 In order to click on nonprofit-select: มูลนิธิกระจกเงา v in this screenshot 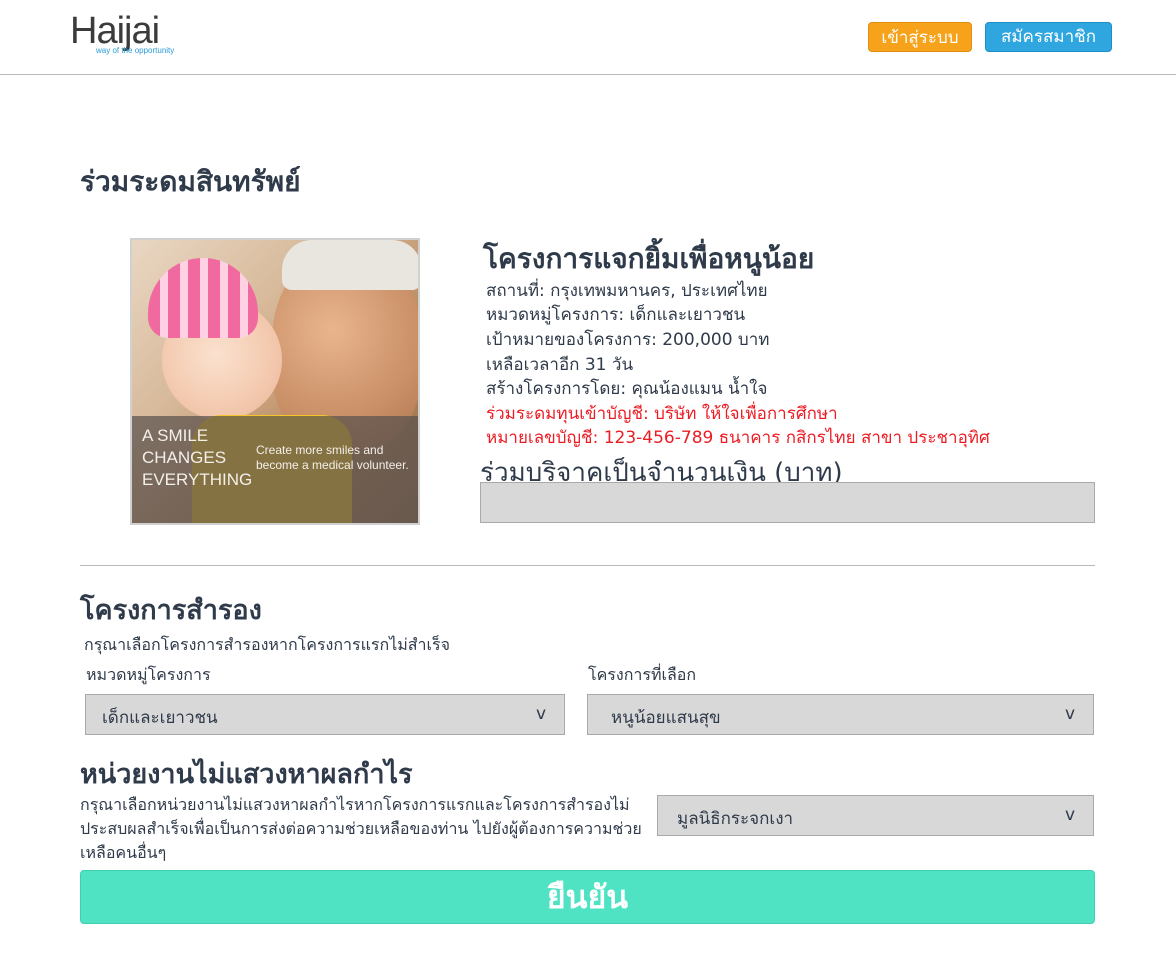, I will do `click(875, 815)`.